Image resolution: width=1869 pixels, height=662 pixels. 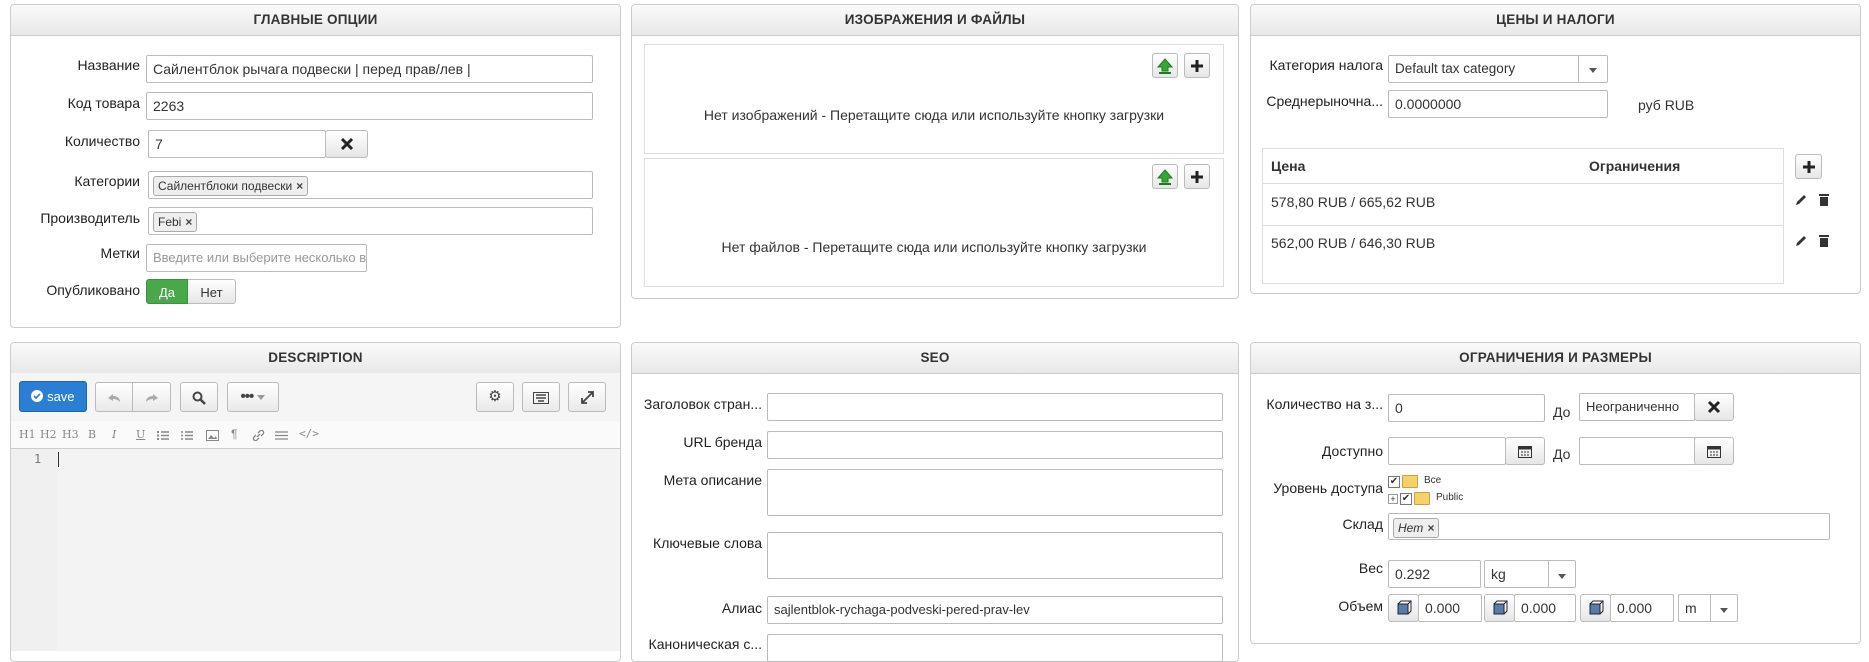 I want to click on volume-y-input: 0.000, so click(x=1545, y=608).